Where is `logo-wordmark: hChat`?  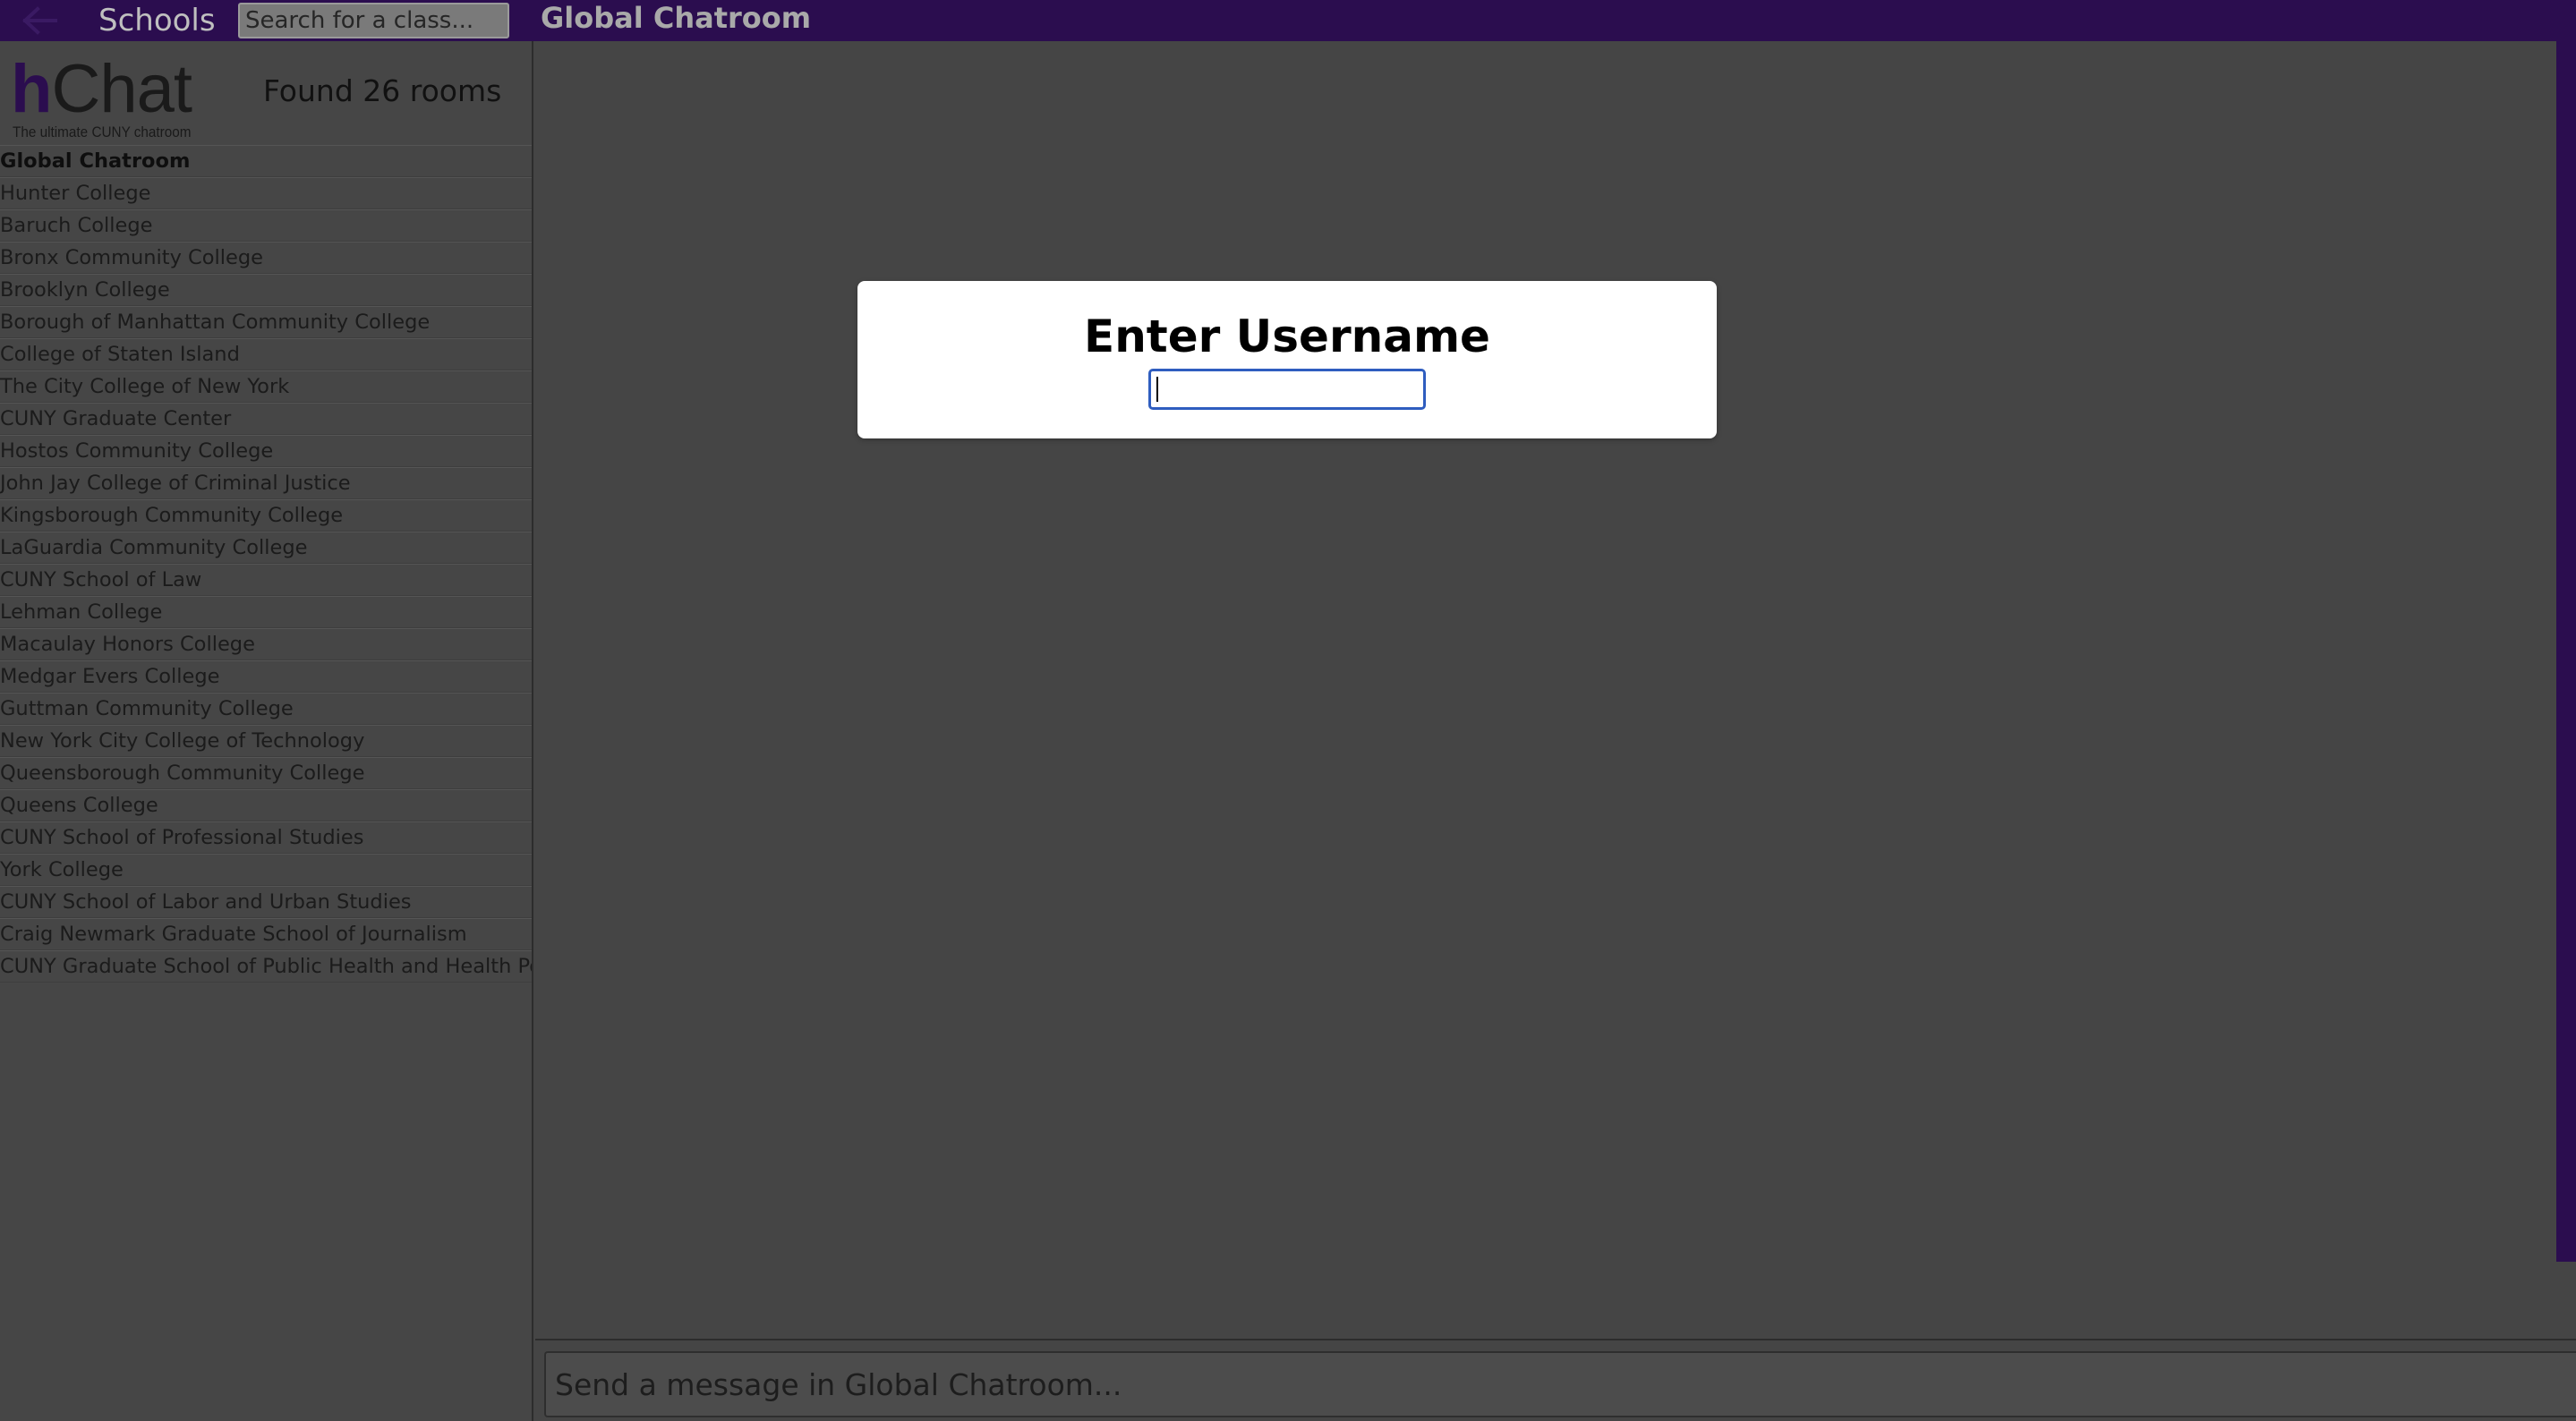 logo-wordmark: hChat is located at coordinates (101, 89).